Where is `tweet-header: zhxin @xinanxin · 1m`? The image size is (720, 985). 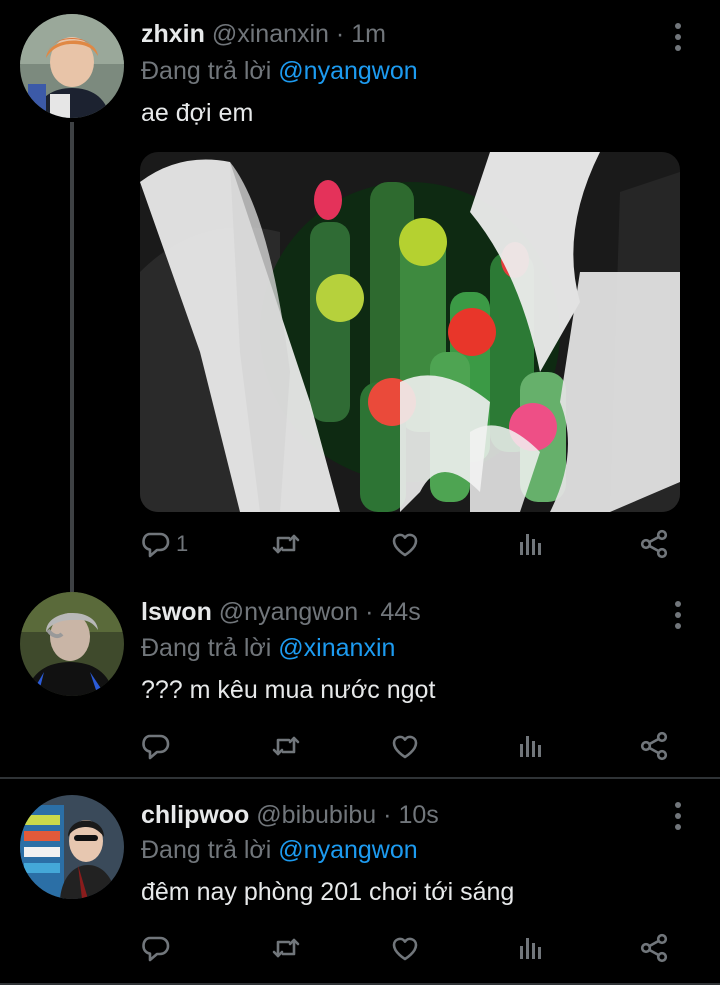
tweet-header: zhxin @xinanxin · 1m is located at coordinates (263, 34).